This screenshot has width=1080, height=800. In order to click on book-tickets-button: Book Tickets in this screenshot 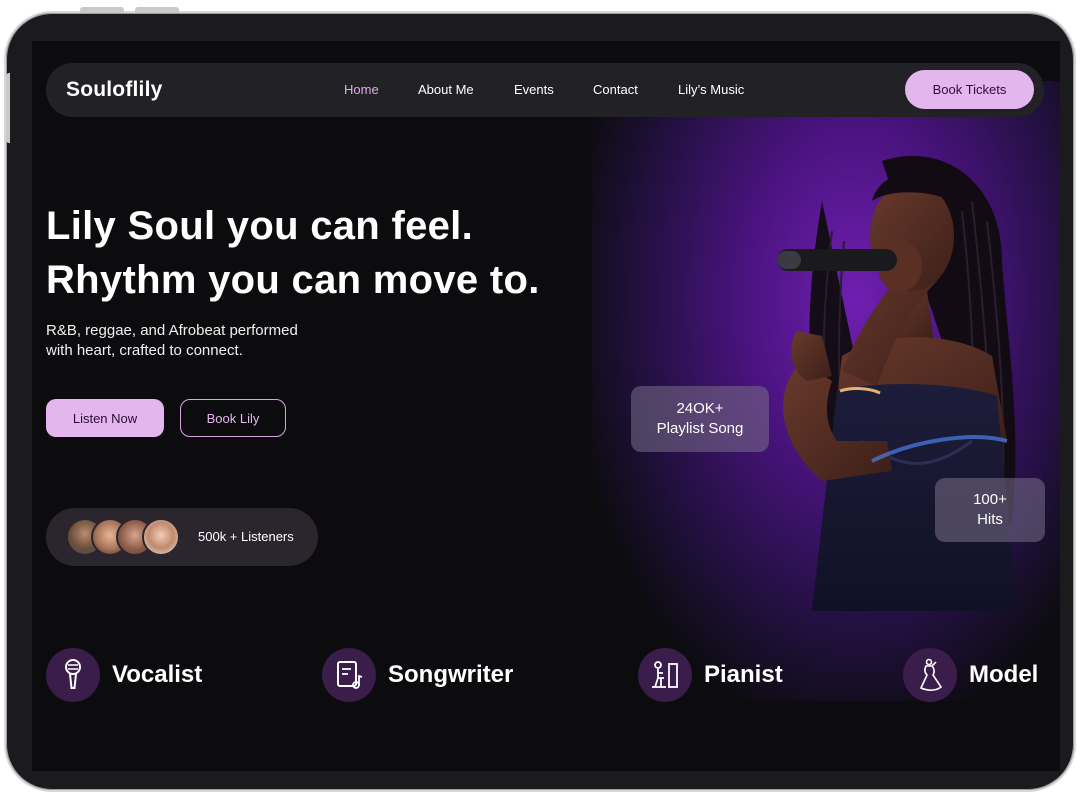, I will do `click(969, 89)`.